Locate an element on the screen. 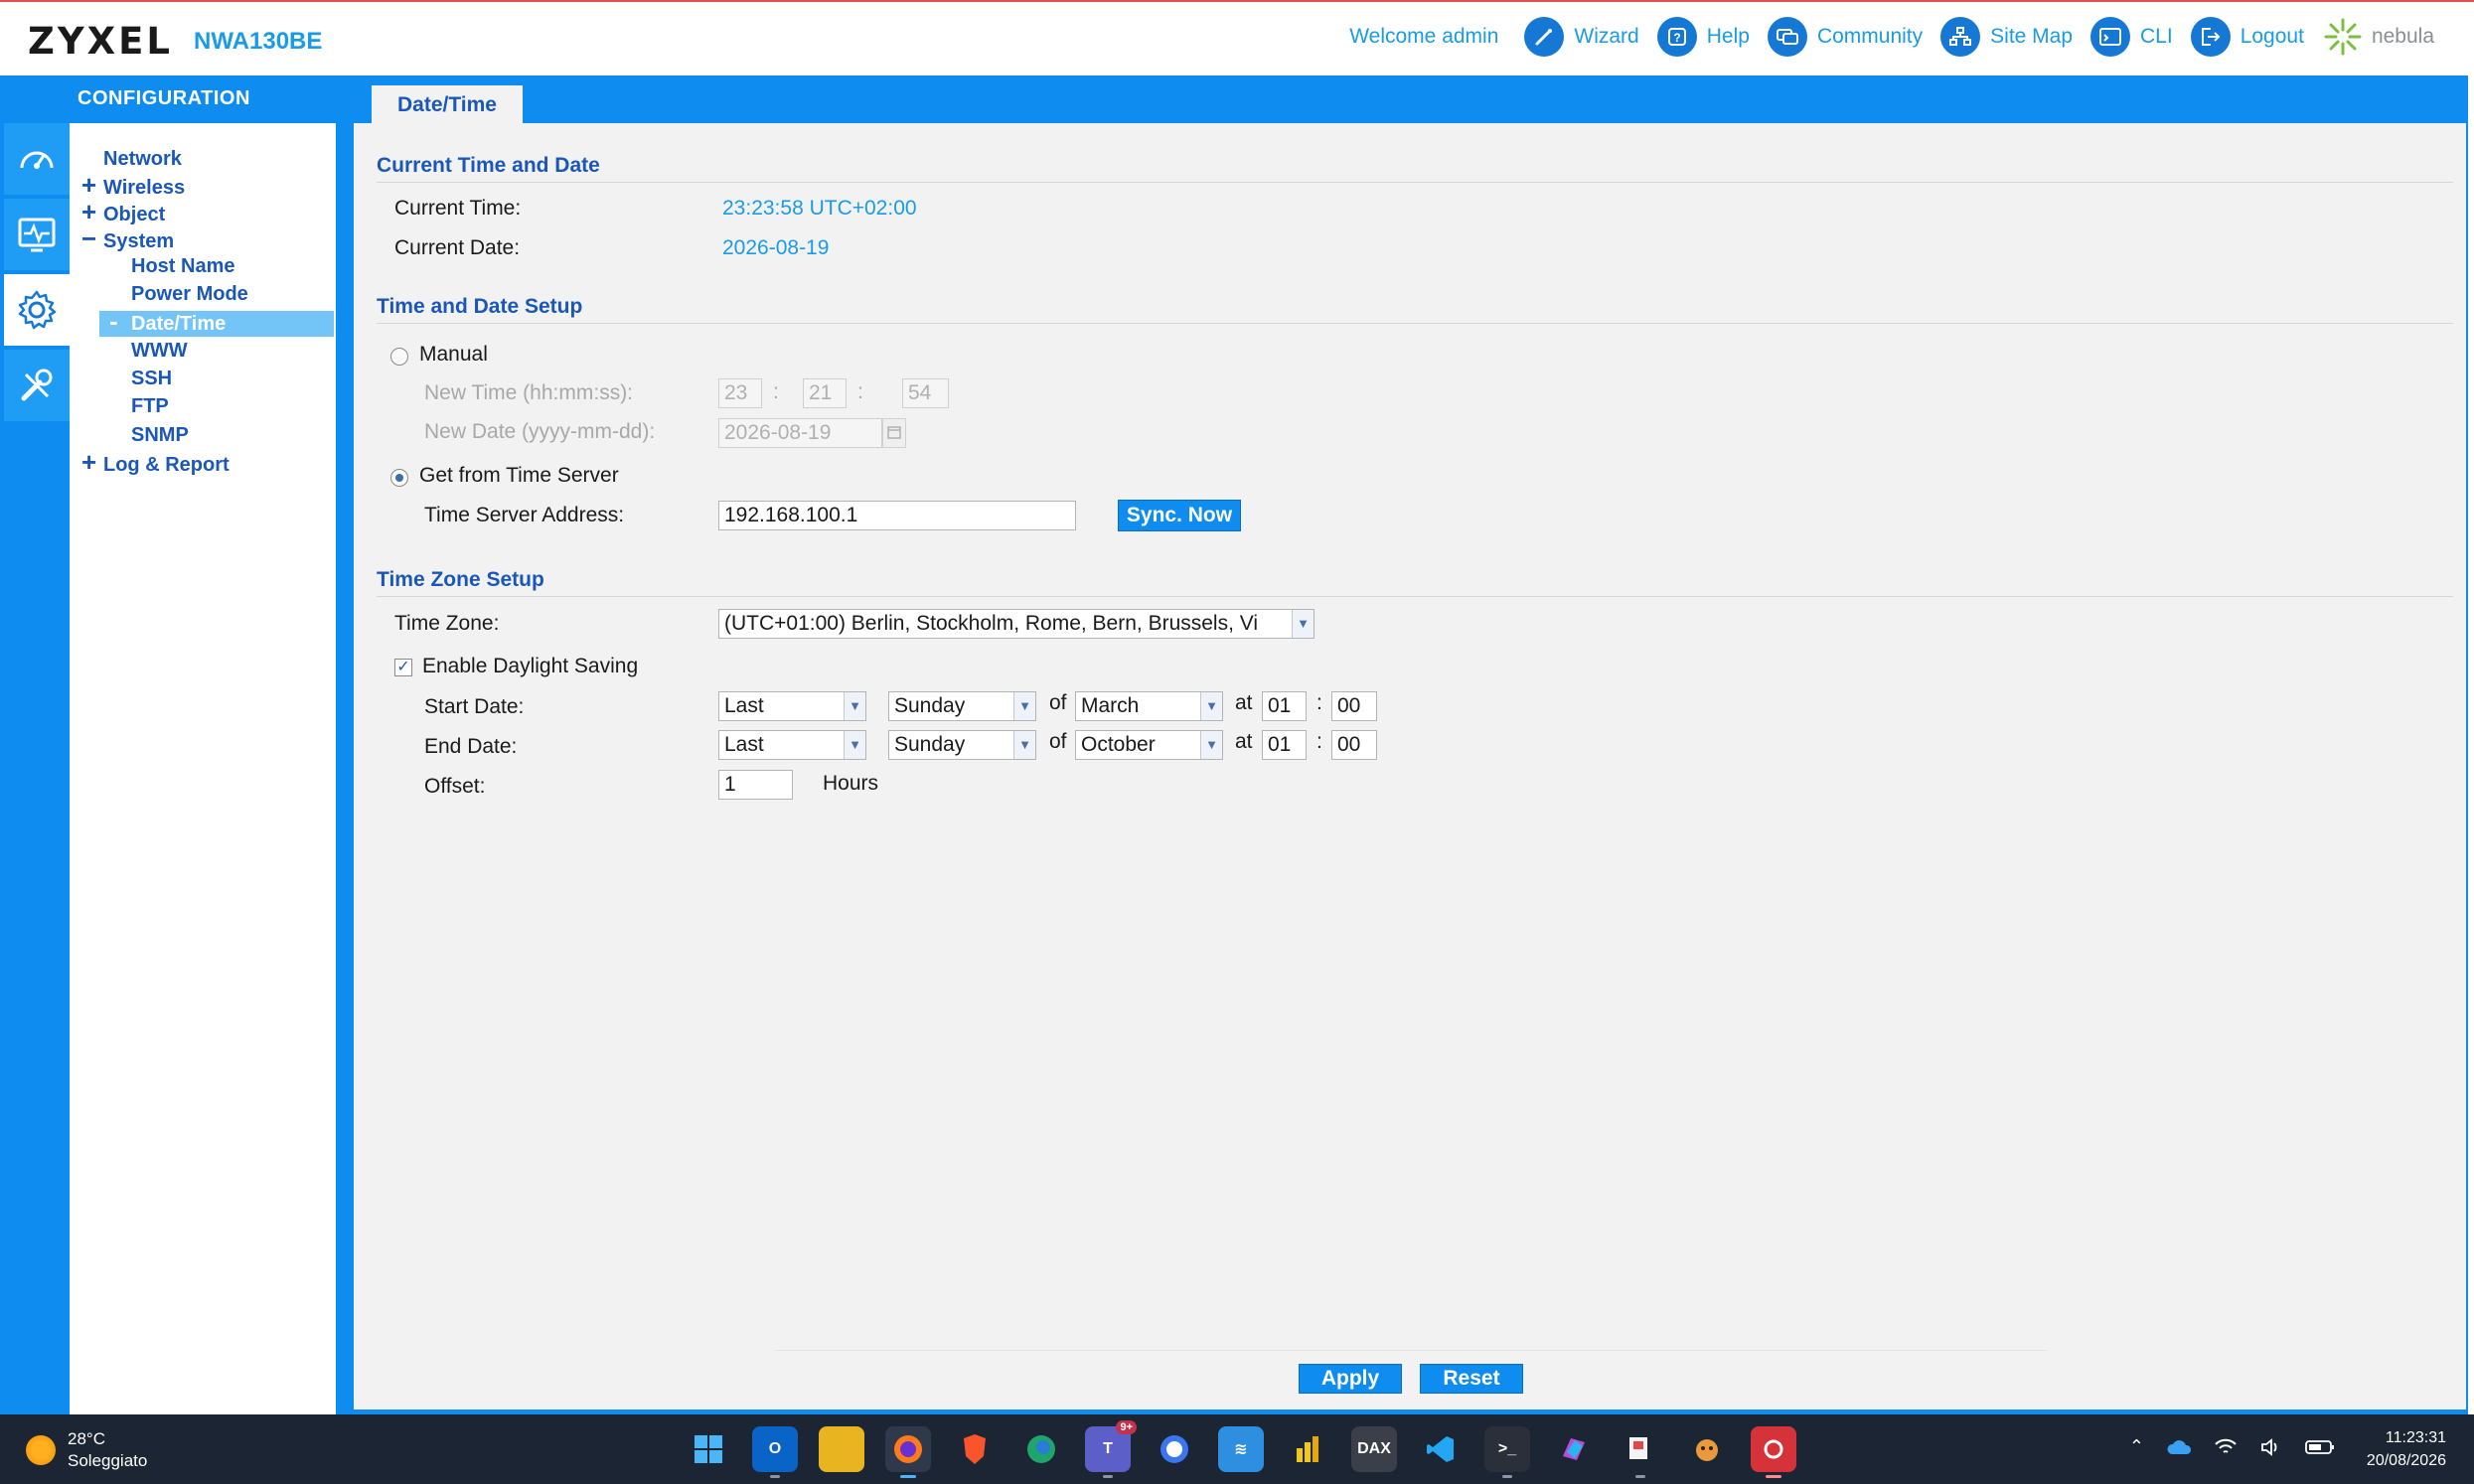  monitor-icon is located at coordinates (37, 235).